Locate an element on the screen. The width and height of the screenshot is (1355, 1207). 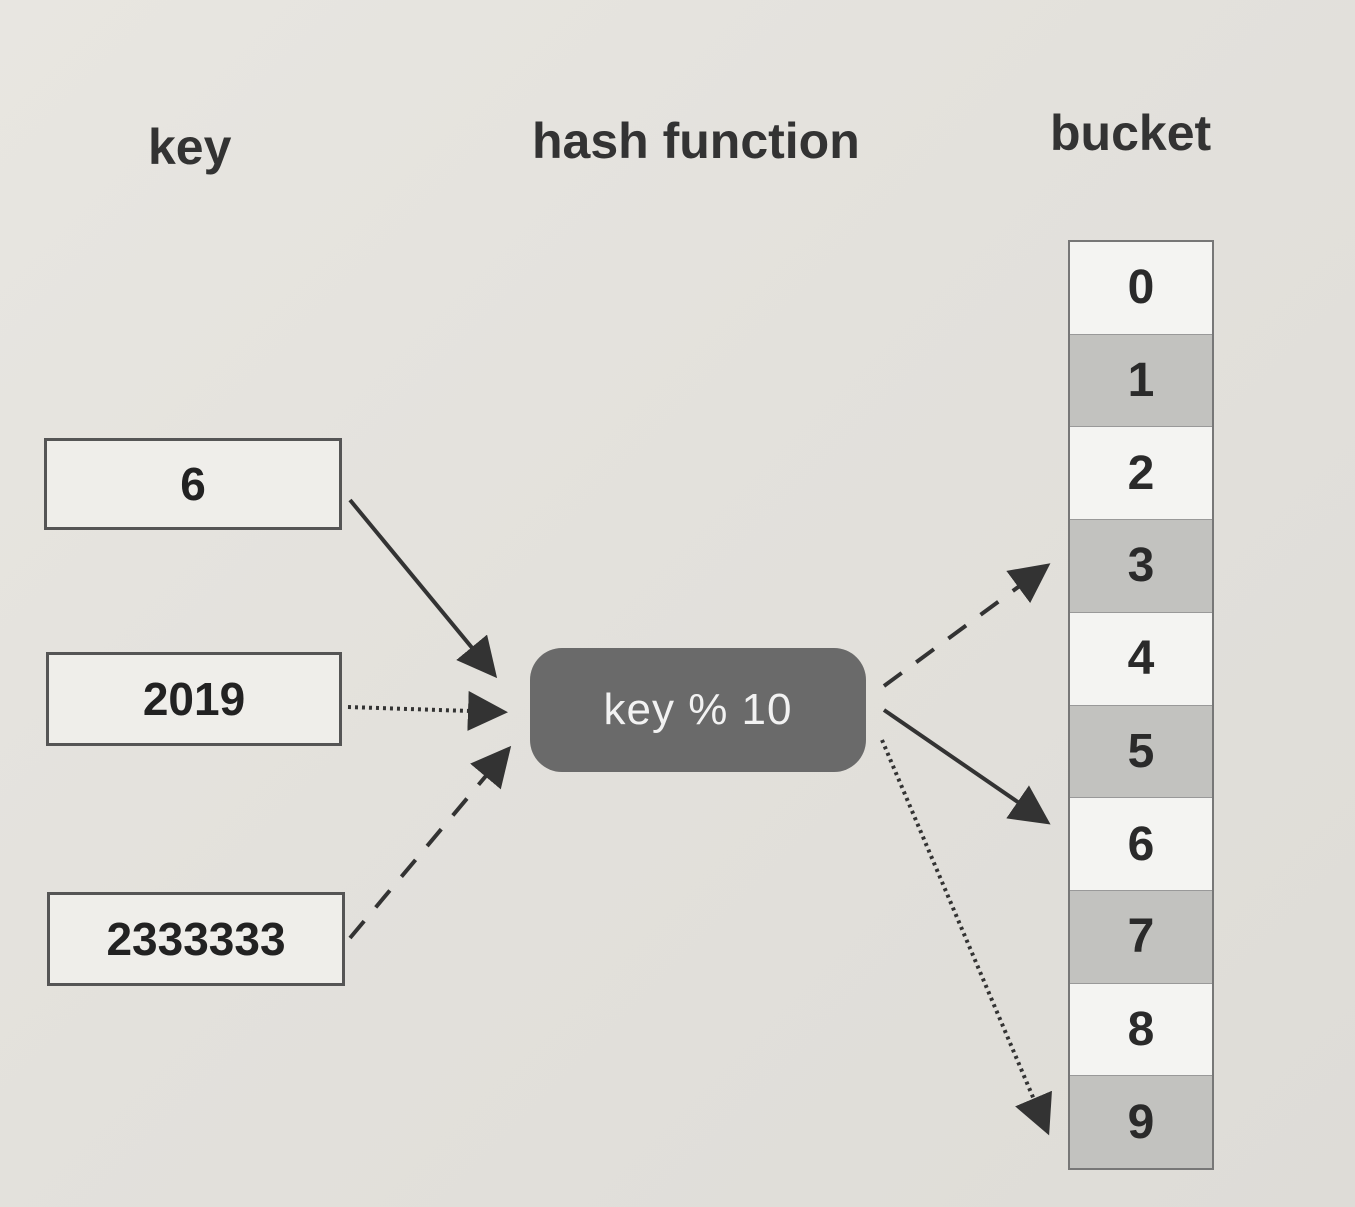
arrow-key-2019-to-hash is located at coordinates (427, 710).